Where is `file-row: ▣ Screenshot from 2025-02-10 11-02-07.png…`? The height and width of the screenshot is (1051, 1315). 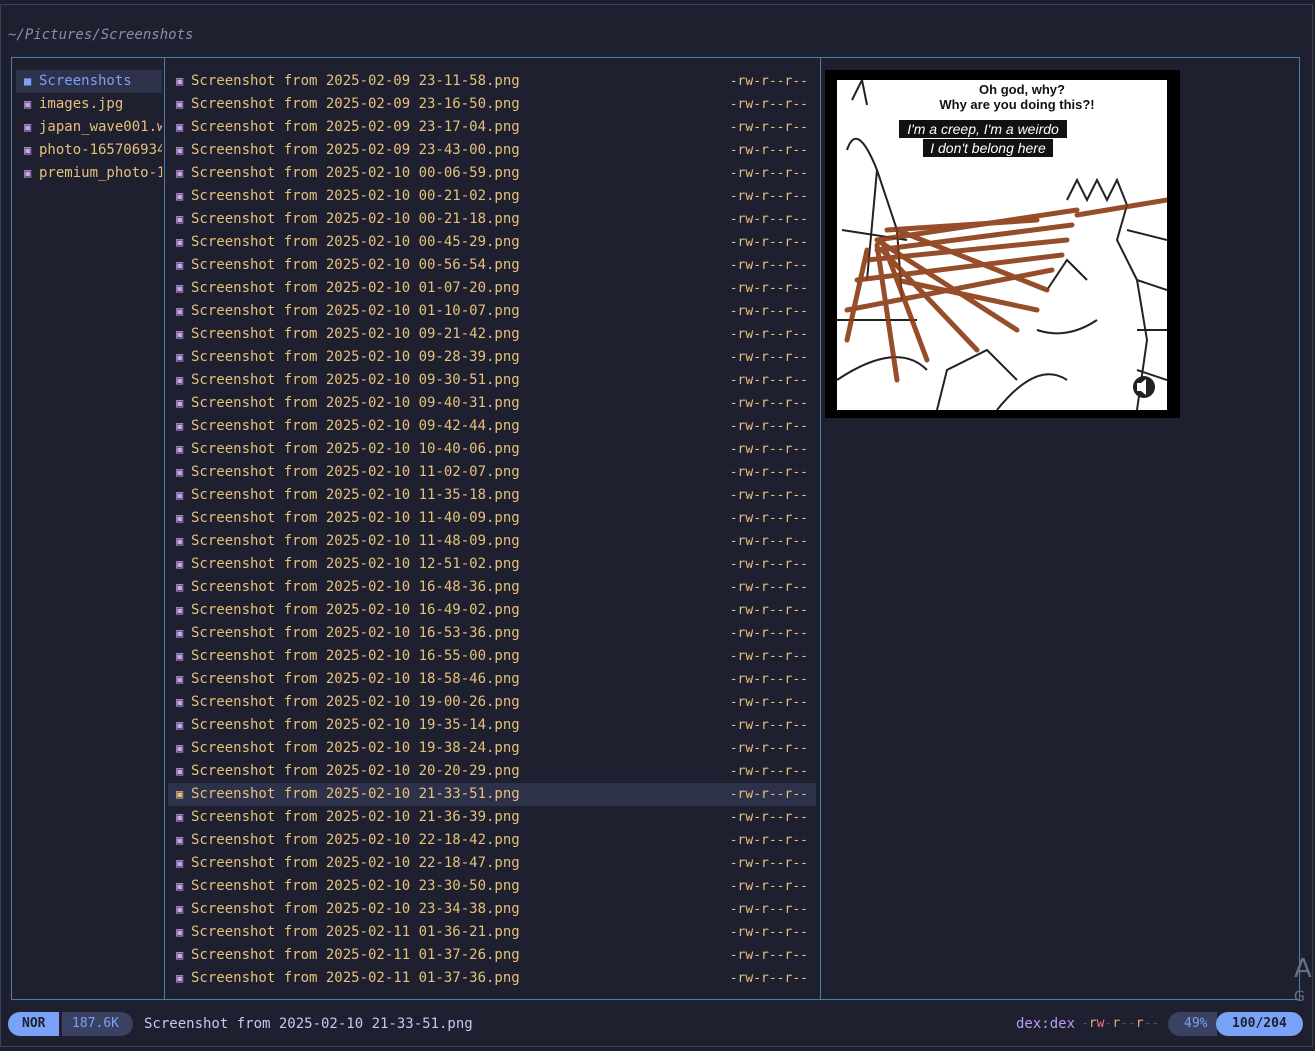
file-row: ▣ Screenshot from 2025-02-10 11-02-07.png… is located at coordinates (492, 472).